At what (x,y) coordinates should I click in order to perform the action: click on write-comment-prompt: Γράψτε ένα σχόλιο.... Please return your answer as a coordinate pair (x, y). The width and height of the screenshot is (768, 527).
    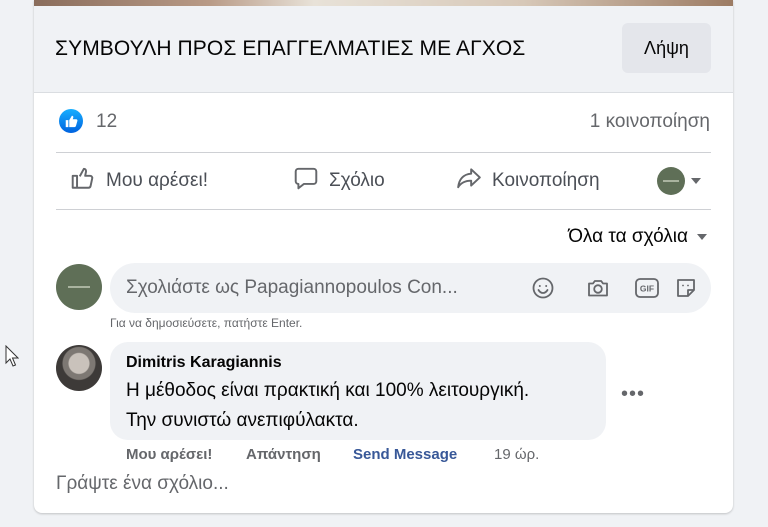
    Looking at the image, I should click on (142, 484).